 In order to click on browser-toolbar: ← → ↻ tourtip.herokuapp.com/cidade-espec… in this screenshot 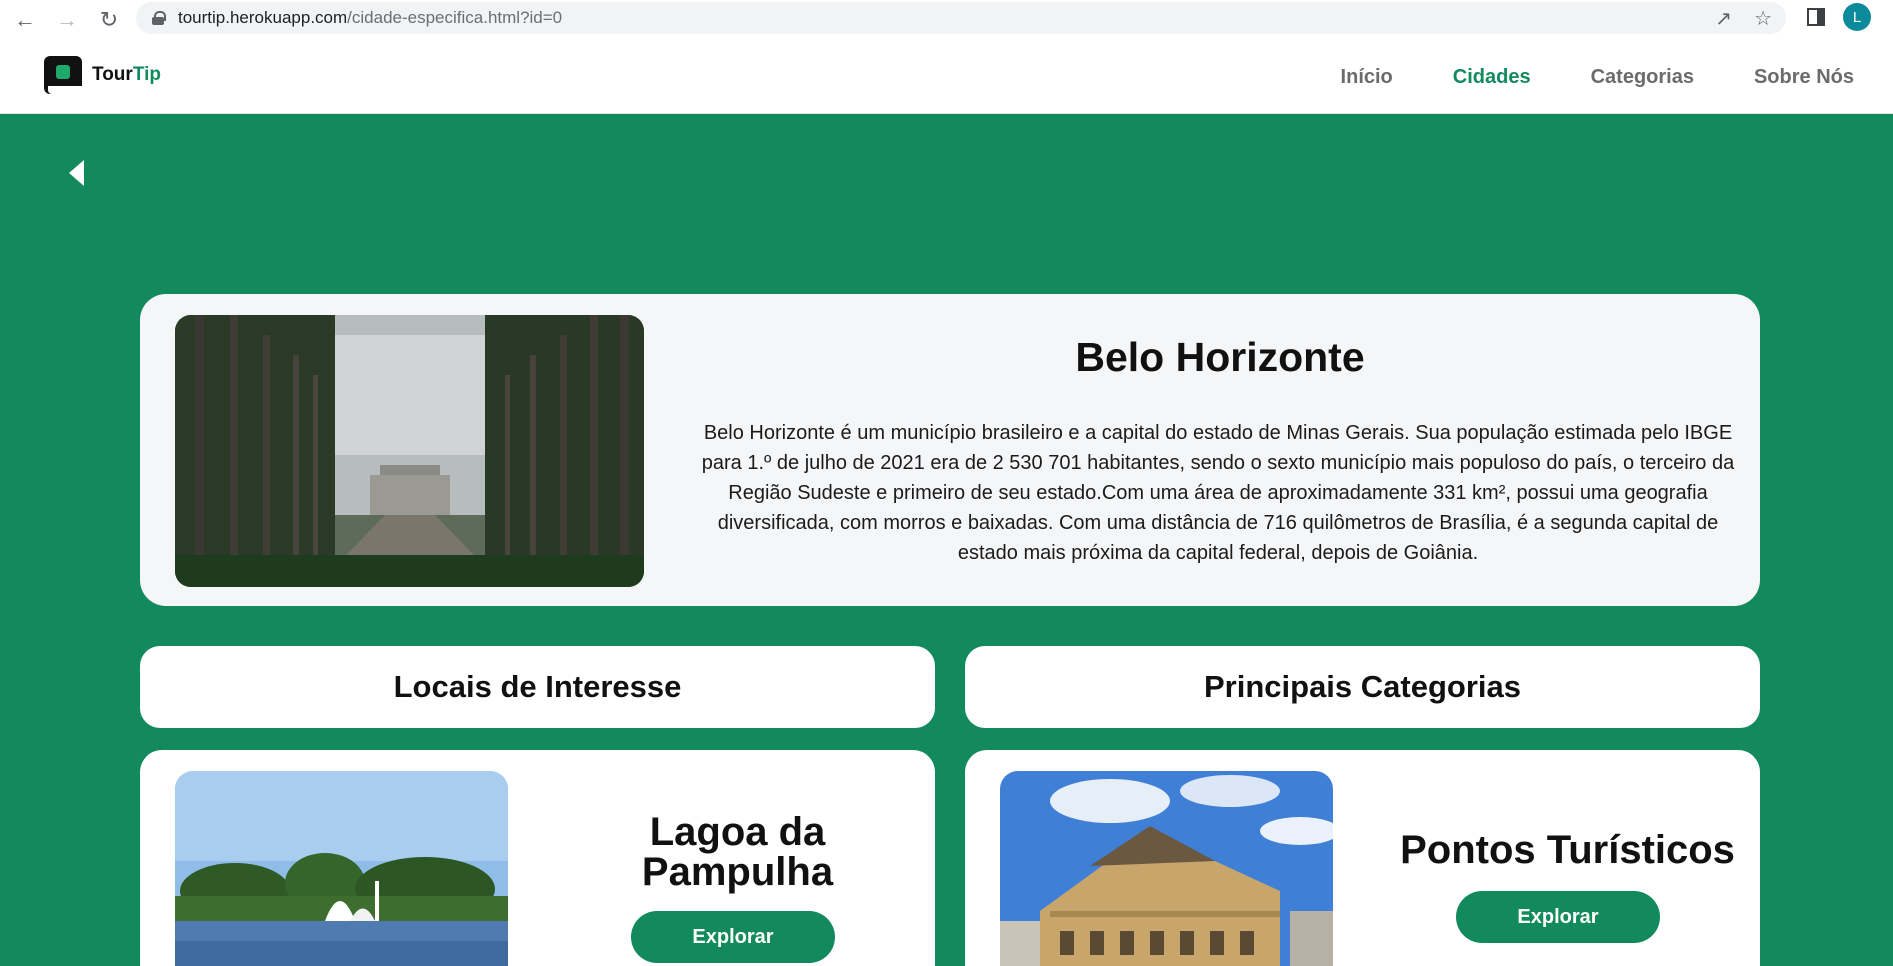, I will do `click(946, 20)`.